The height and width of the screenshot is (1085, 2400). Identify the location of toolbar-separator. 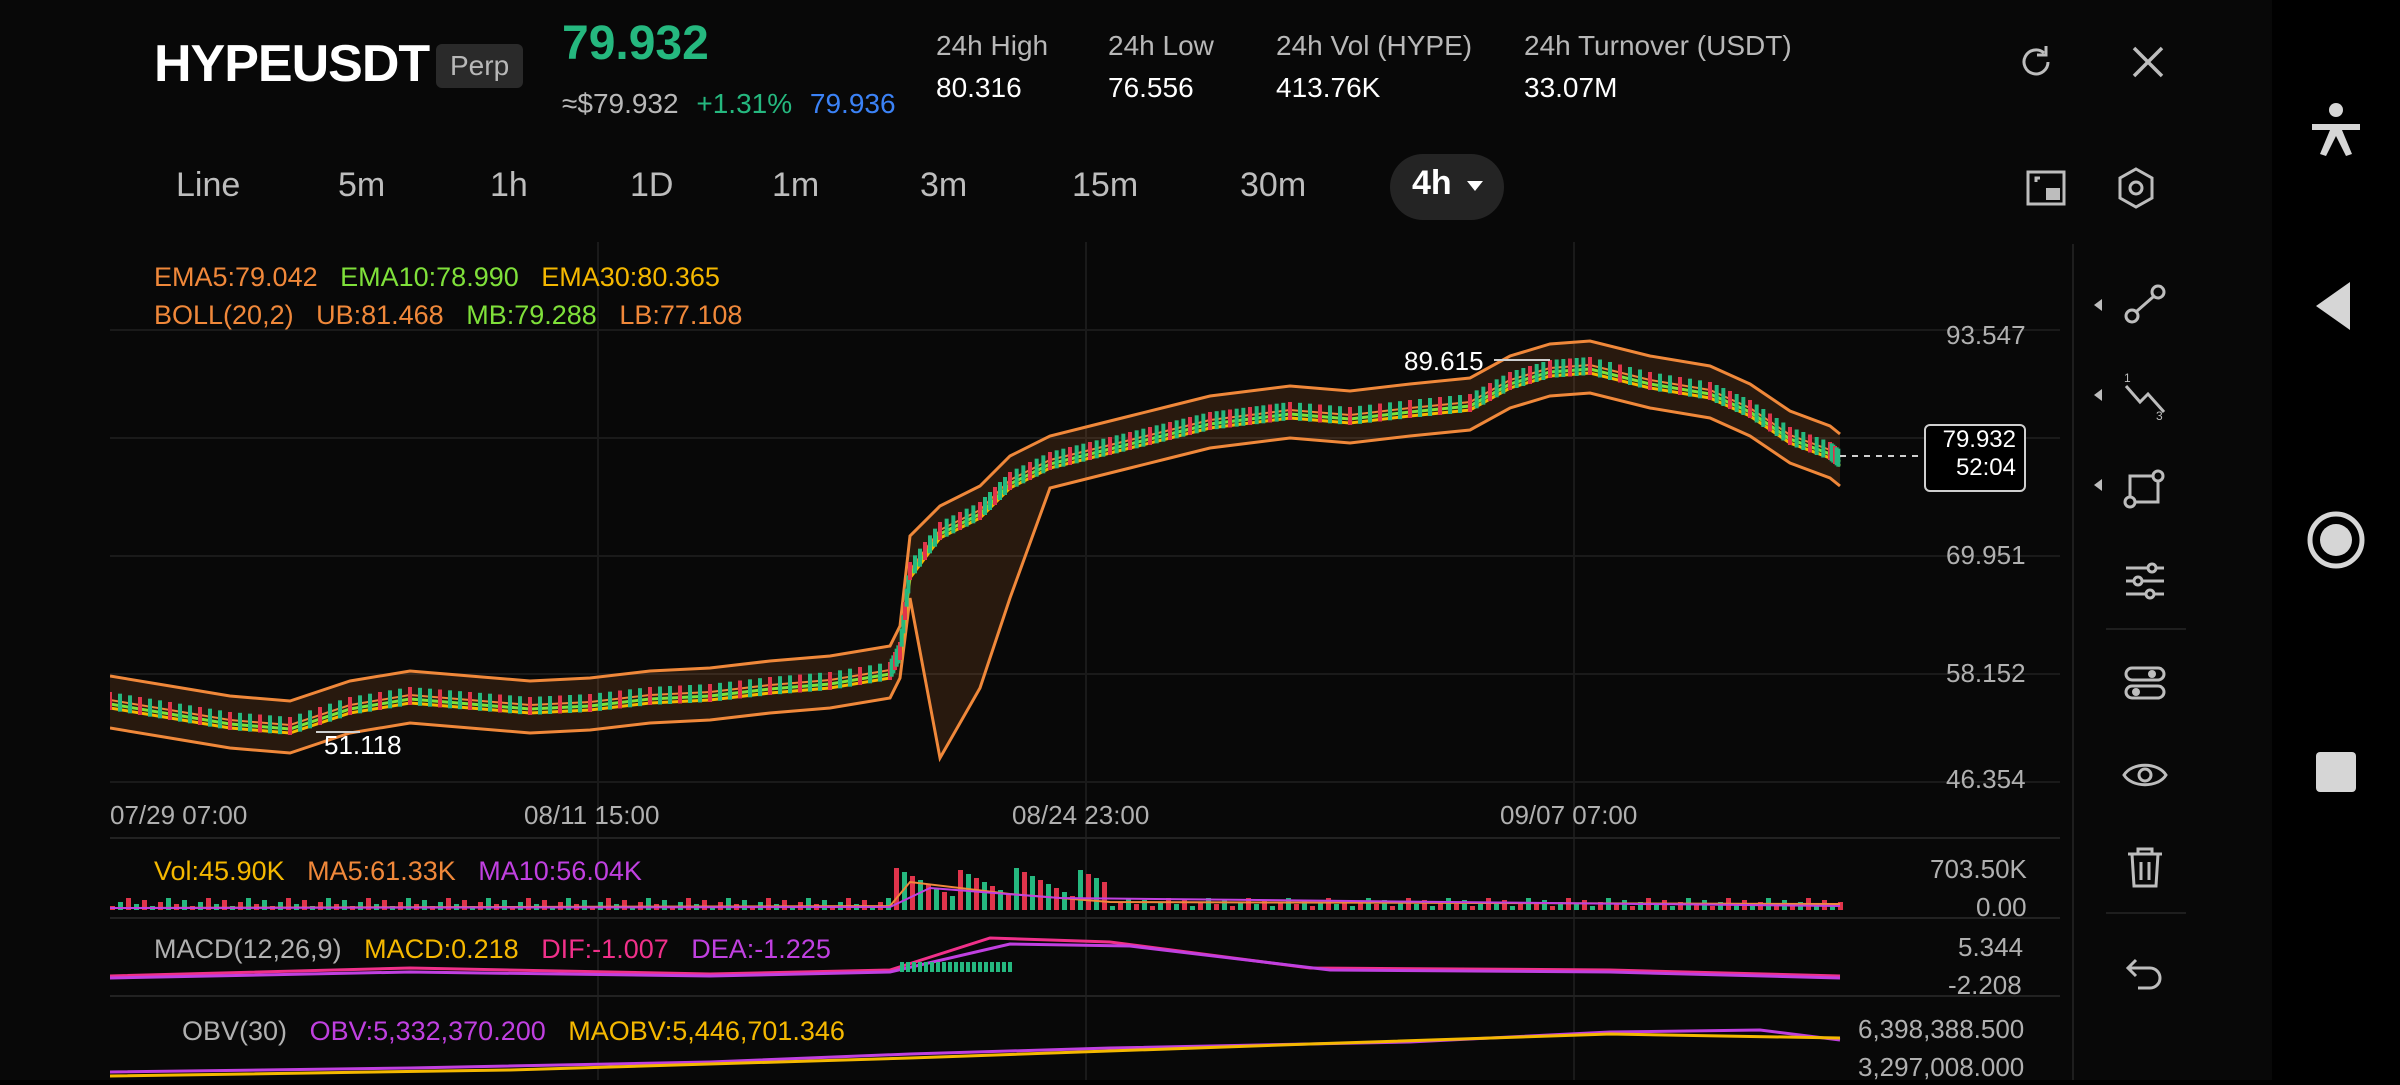
(2146, 629).